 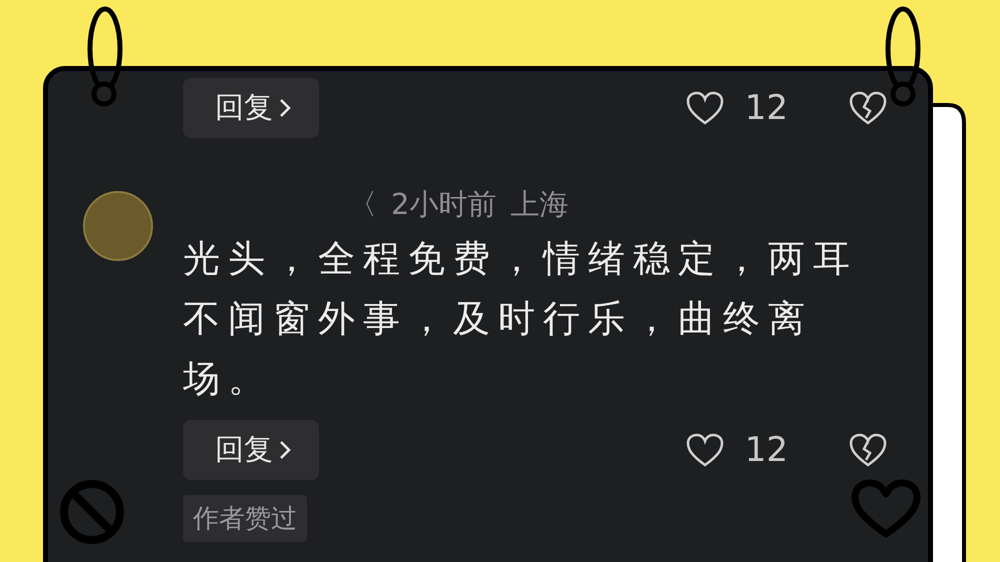 What do you see at coordinates (443, 204) in the screenshot?
I see `comment-time: 2小时前` at bounding box center [443, 204].